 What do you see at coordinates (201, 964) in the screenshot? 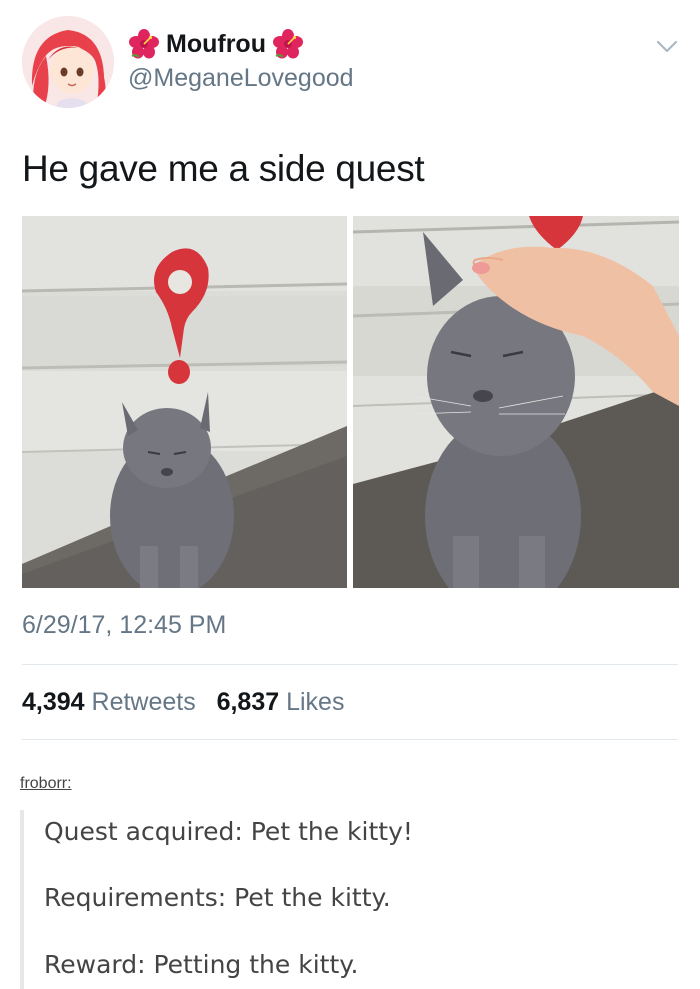
I see `quote-line: Reward: Petting the kitty.` at bounding box center [201, 964].